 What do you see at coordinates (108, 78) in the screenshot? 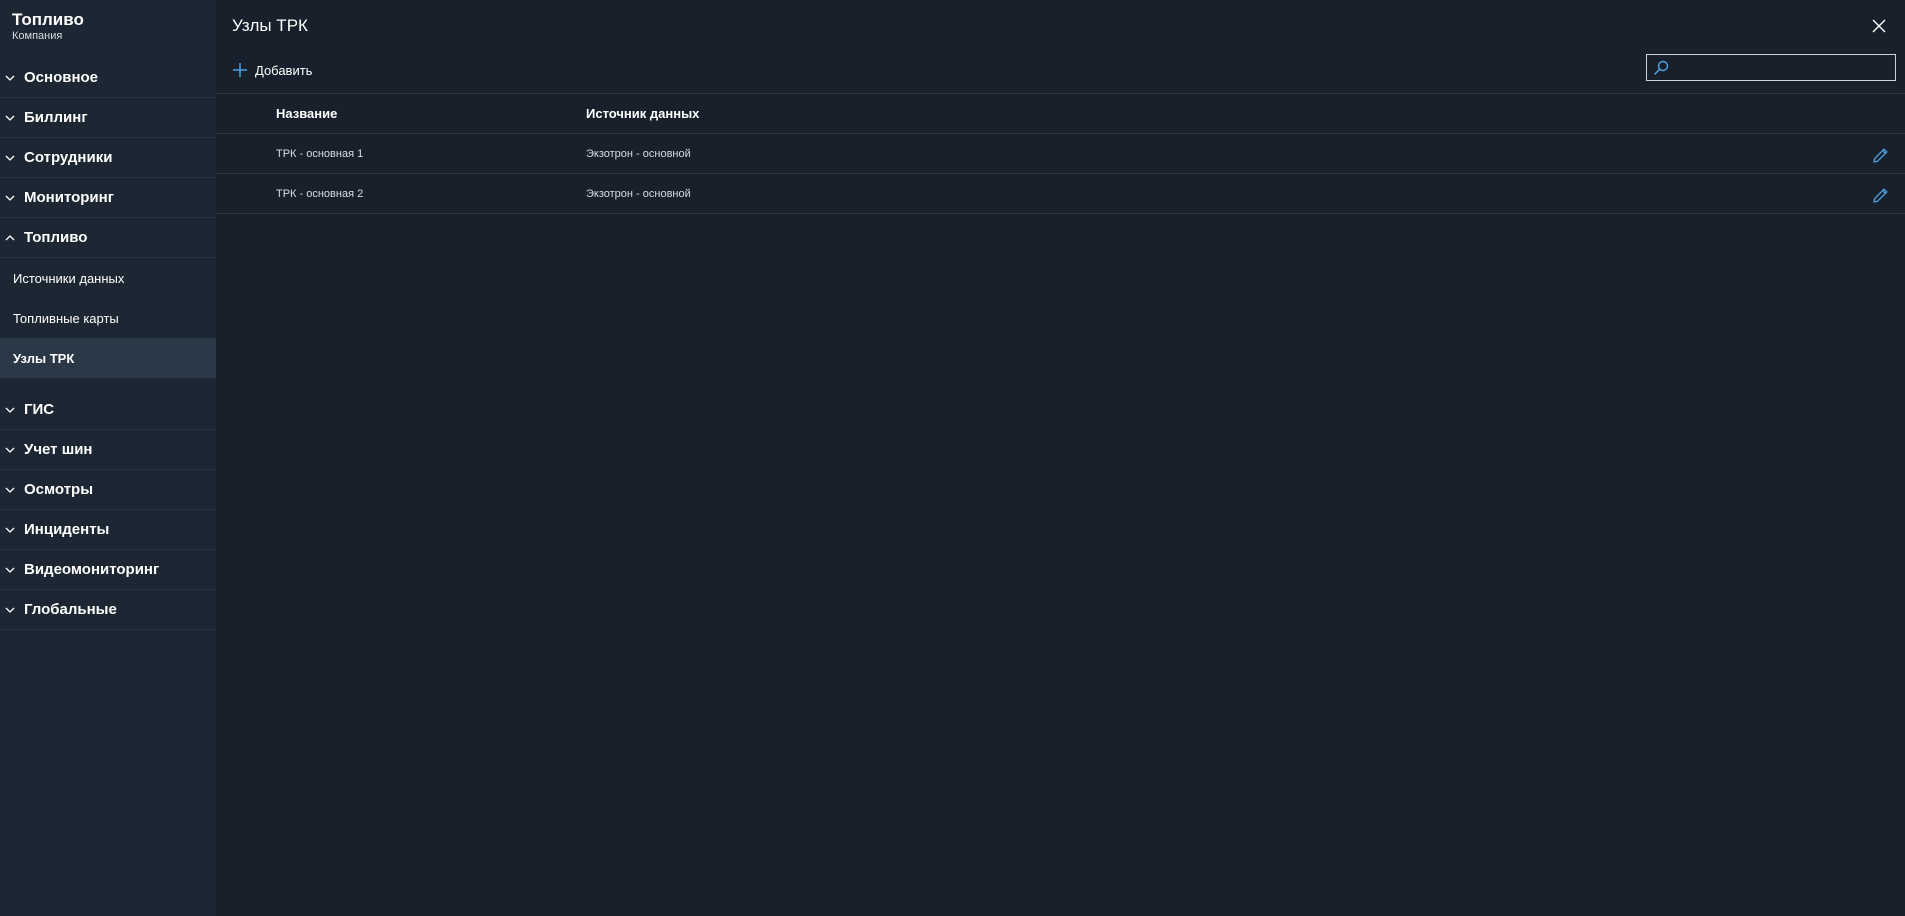
I see `sidebar-group-osnovnoe: Основное` at bounding box center [108, 78].